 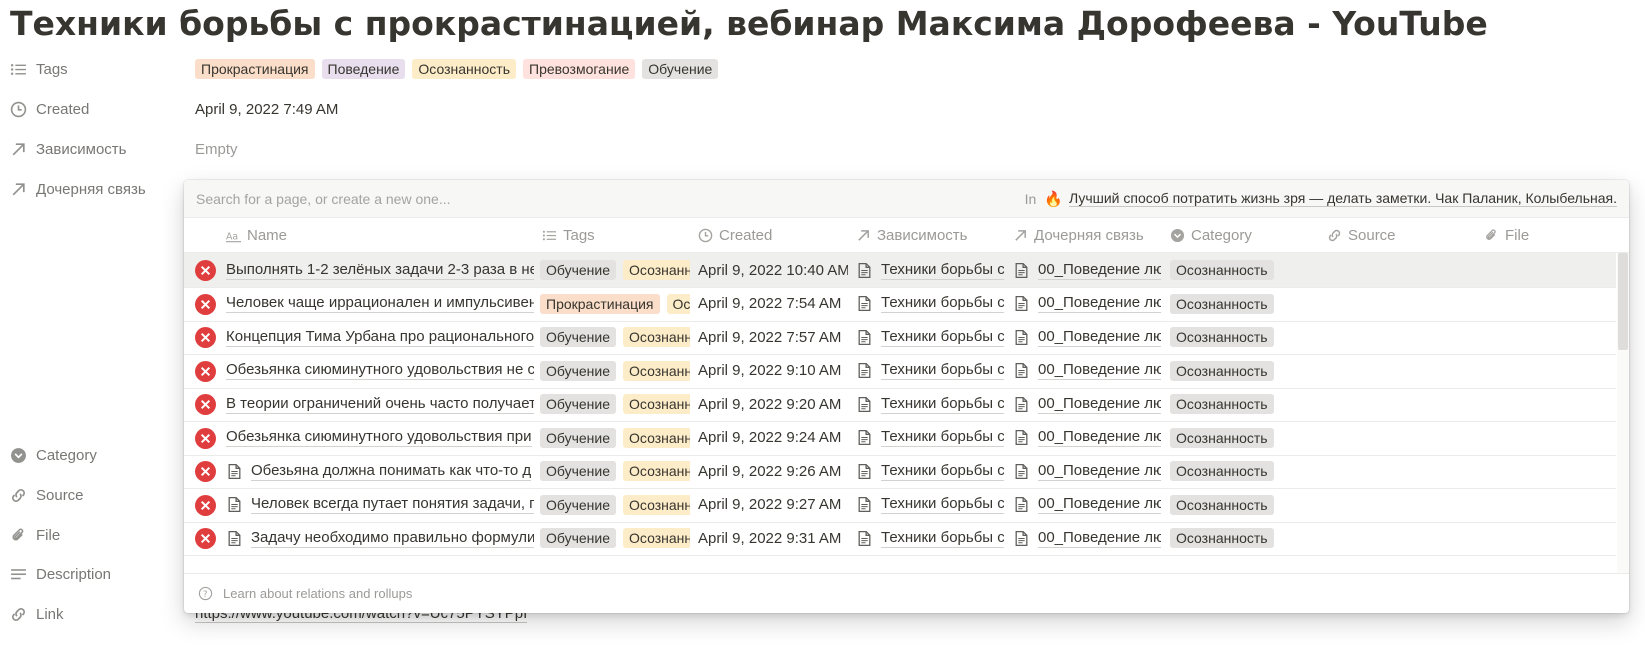 I want to click on search-input, so click(x=610, y=198).